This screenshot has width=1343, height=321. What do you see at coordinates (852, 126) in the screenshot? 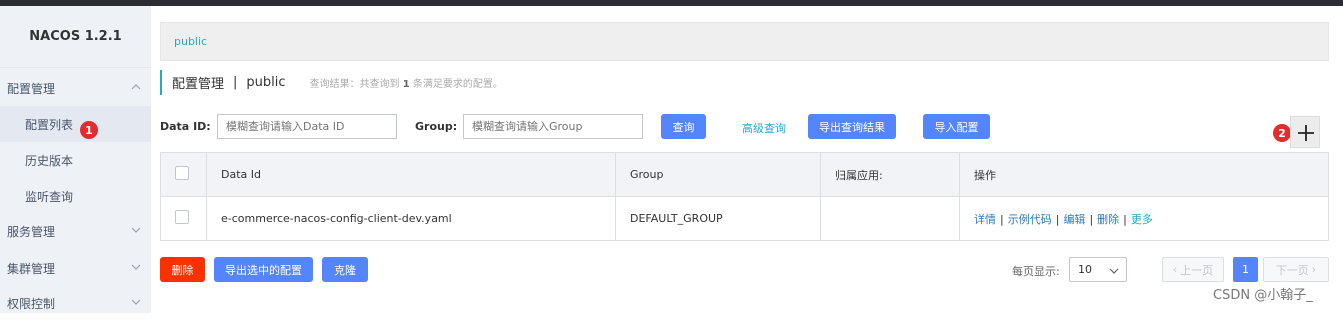
I see `export-query-result-button: 导出查询结果` at bounding box center [852, 126].